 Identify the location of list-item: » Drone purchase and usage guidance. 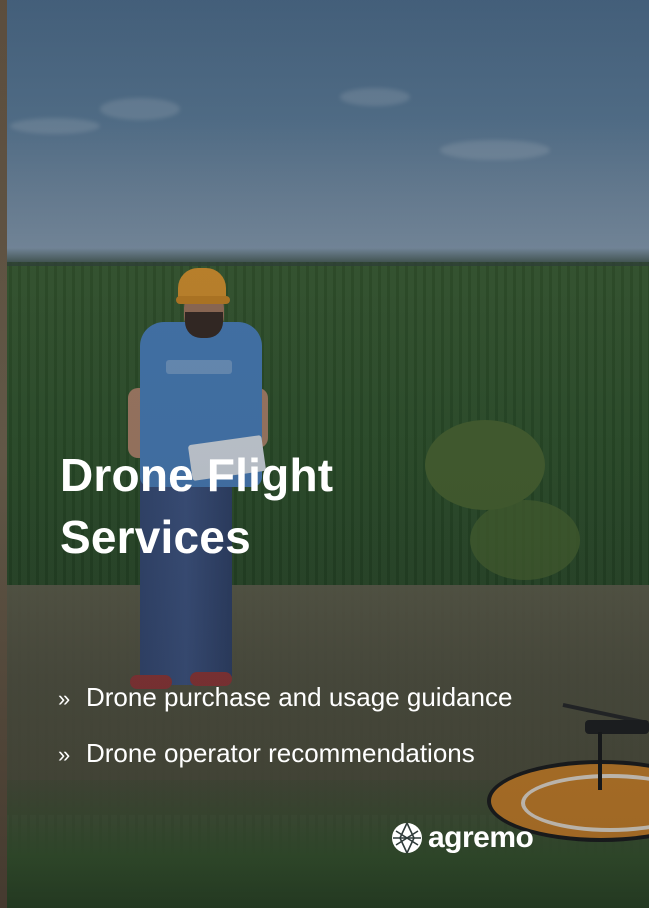
(338, 698).